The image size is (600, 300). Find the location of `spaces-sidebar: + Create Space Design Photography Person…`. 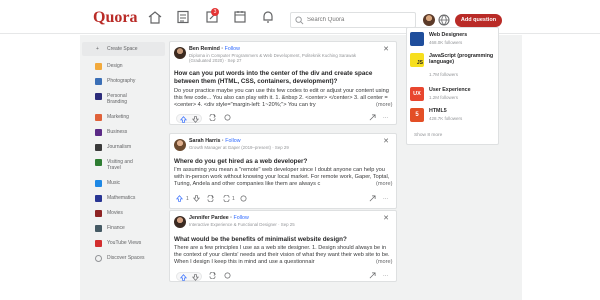

spaces-sidebar: + Create Space Design Photography Person… is located at coordinates (123, 154).